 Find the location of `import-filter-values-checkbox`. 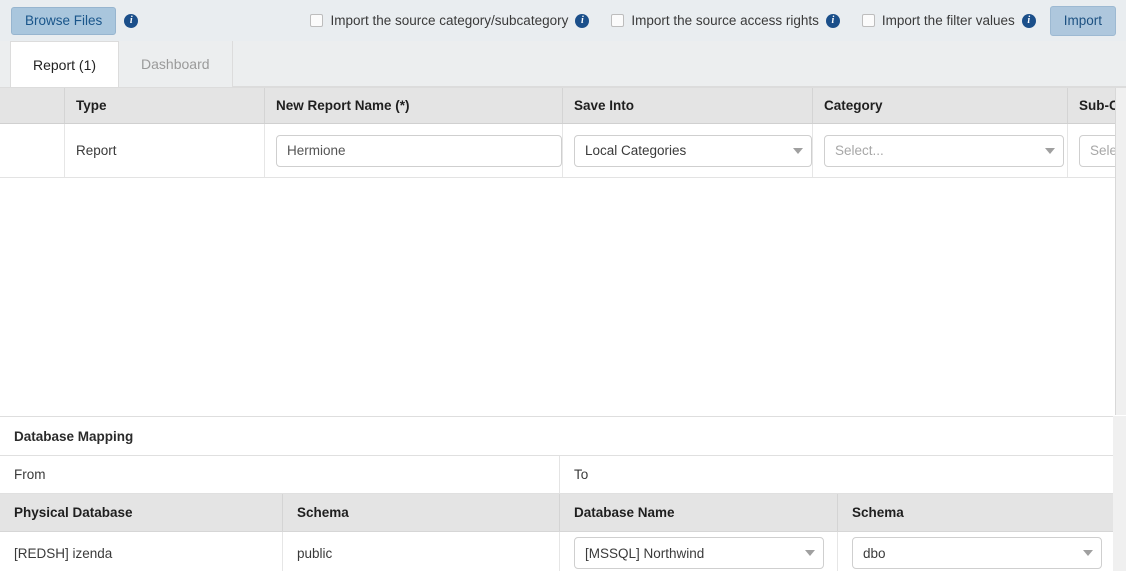

import-filter-values-checkbox is located at coordinates (868, 20).